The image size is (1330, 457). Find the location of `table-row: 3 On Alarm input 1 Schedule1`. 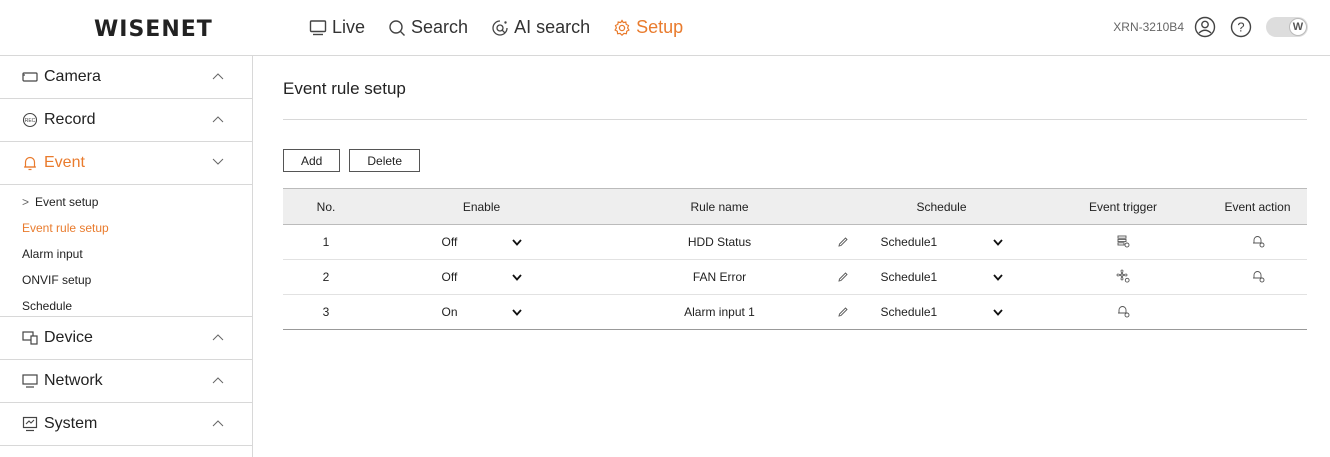

table-row: 3 On Alarm input 1 Schedule1 is located at coordinates (795, 312).